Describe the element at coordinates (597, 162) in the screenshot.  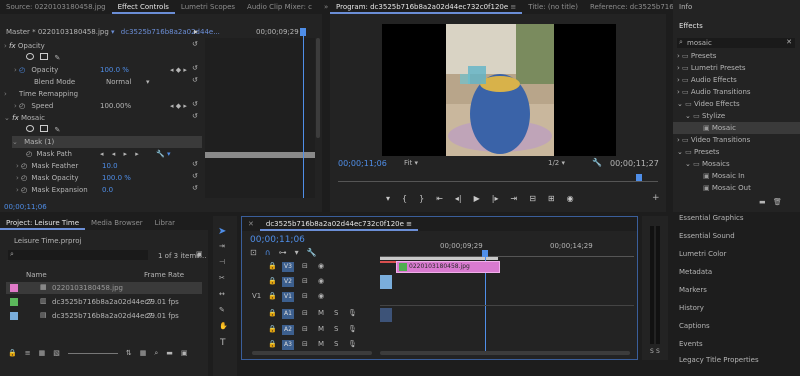
I see `settings-wrench-icon: 🔧` at that location.